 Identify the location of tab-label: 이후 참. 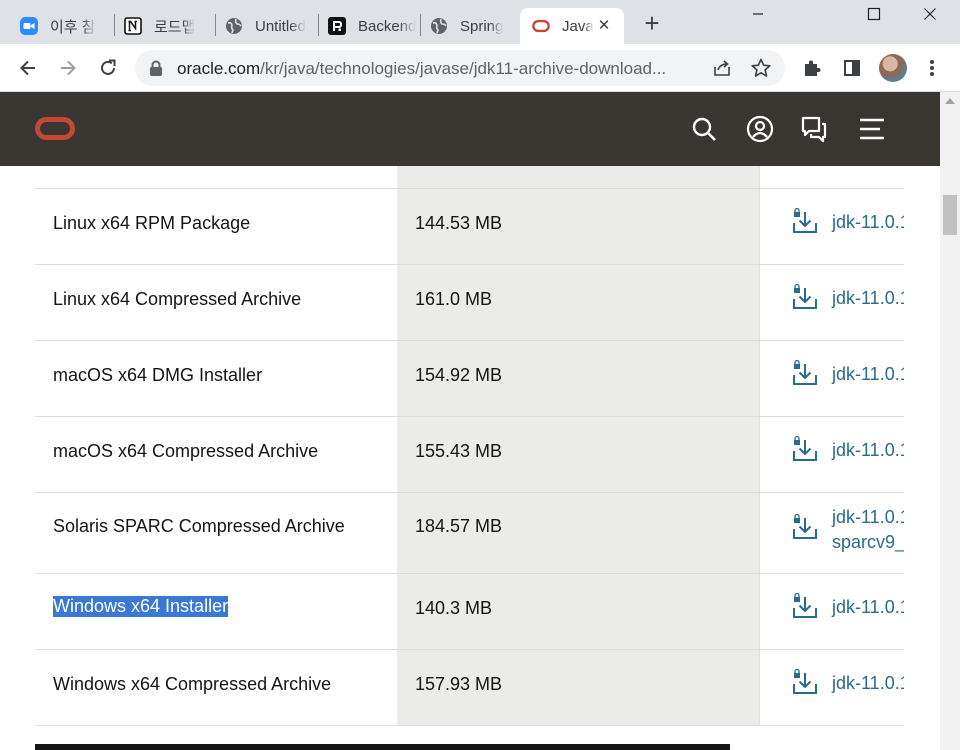
(73, 27).